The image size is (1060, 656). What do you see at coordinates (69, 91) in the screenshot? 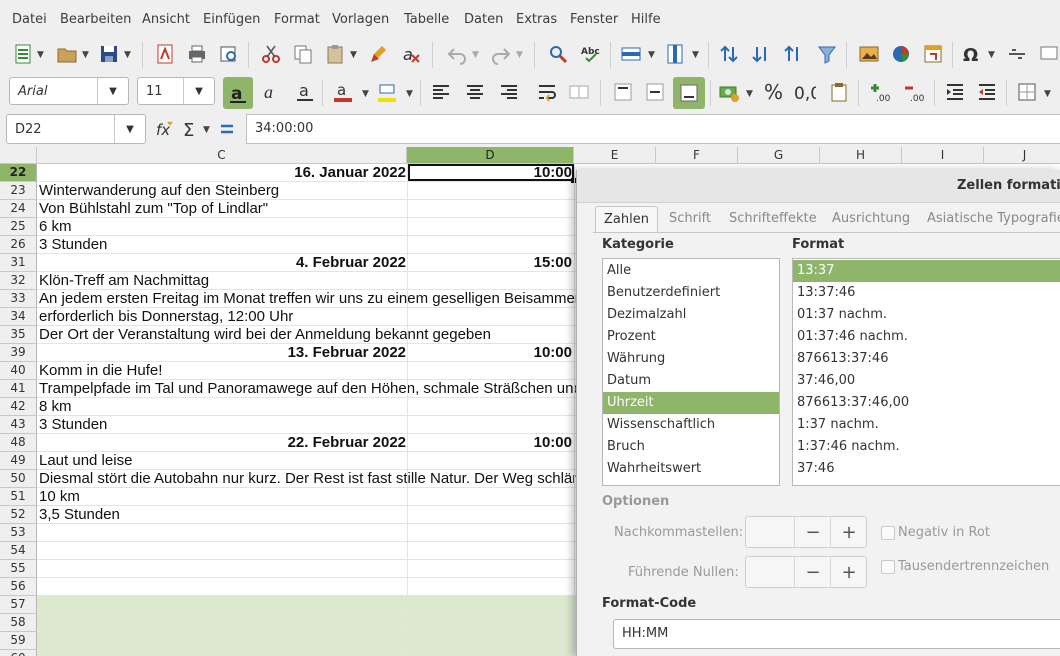
I see `font-name-combo: Arial ▼` at bounding box center [69, 91].